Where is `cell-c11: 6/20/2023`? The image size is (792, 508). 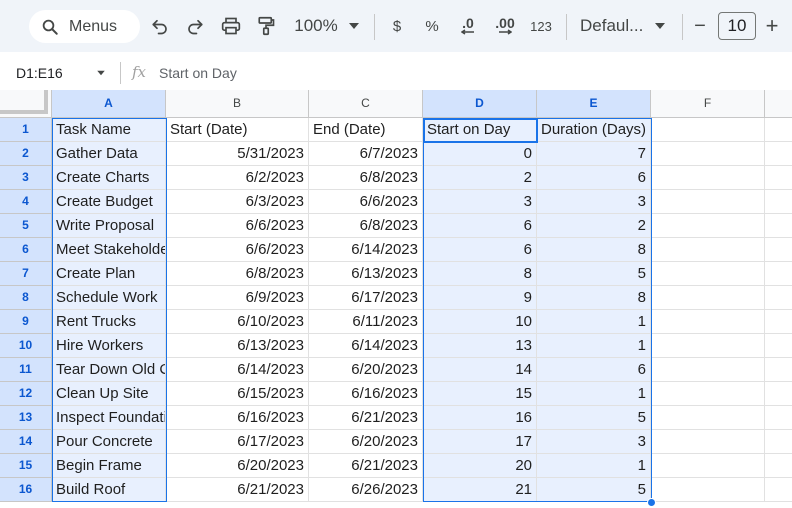
cell-c11: 6/20/2023 is located at coordinates (366, 370).